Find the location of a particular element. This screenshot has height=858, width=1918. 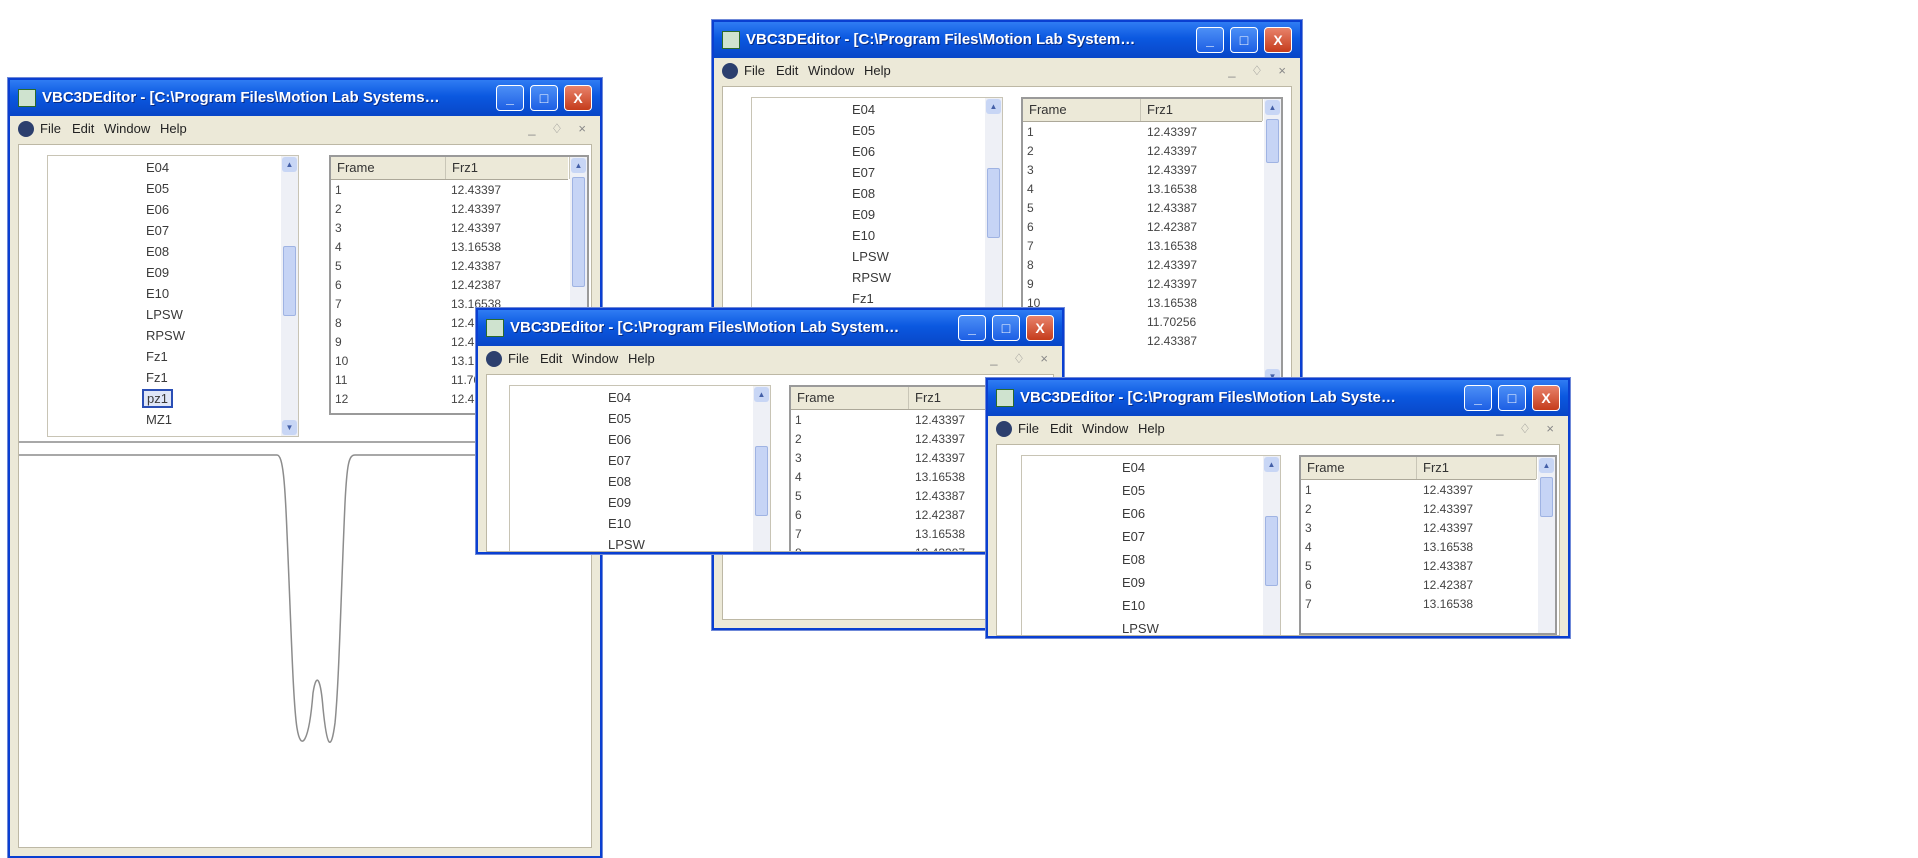

channel-list-scrollbar: ▲ ▼ is located at coordinates (289, 296).